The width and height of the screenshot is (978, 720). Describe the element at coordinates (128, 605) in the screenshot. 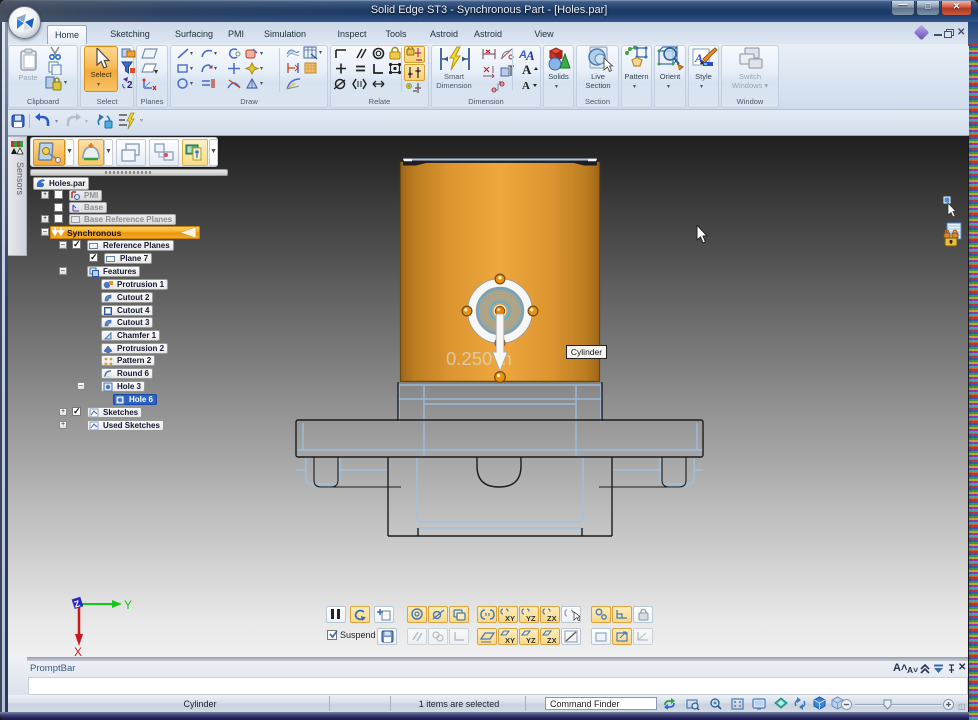

I see `svg-text: Y` at that location.